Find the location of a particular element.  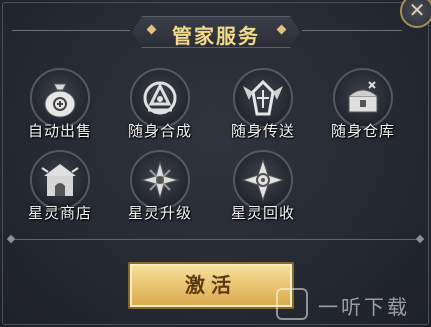

title-line-right is located at coordinates (352, 30).